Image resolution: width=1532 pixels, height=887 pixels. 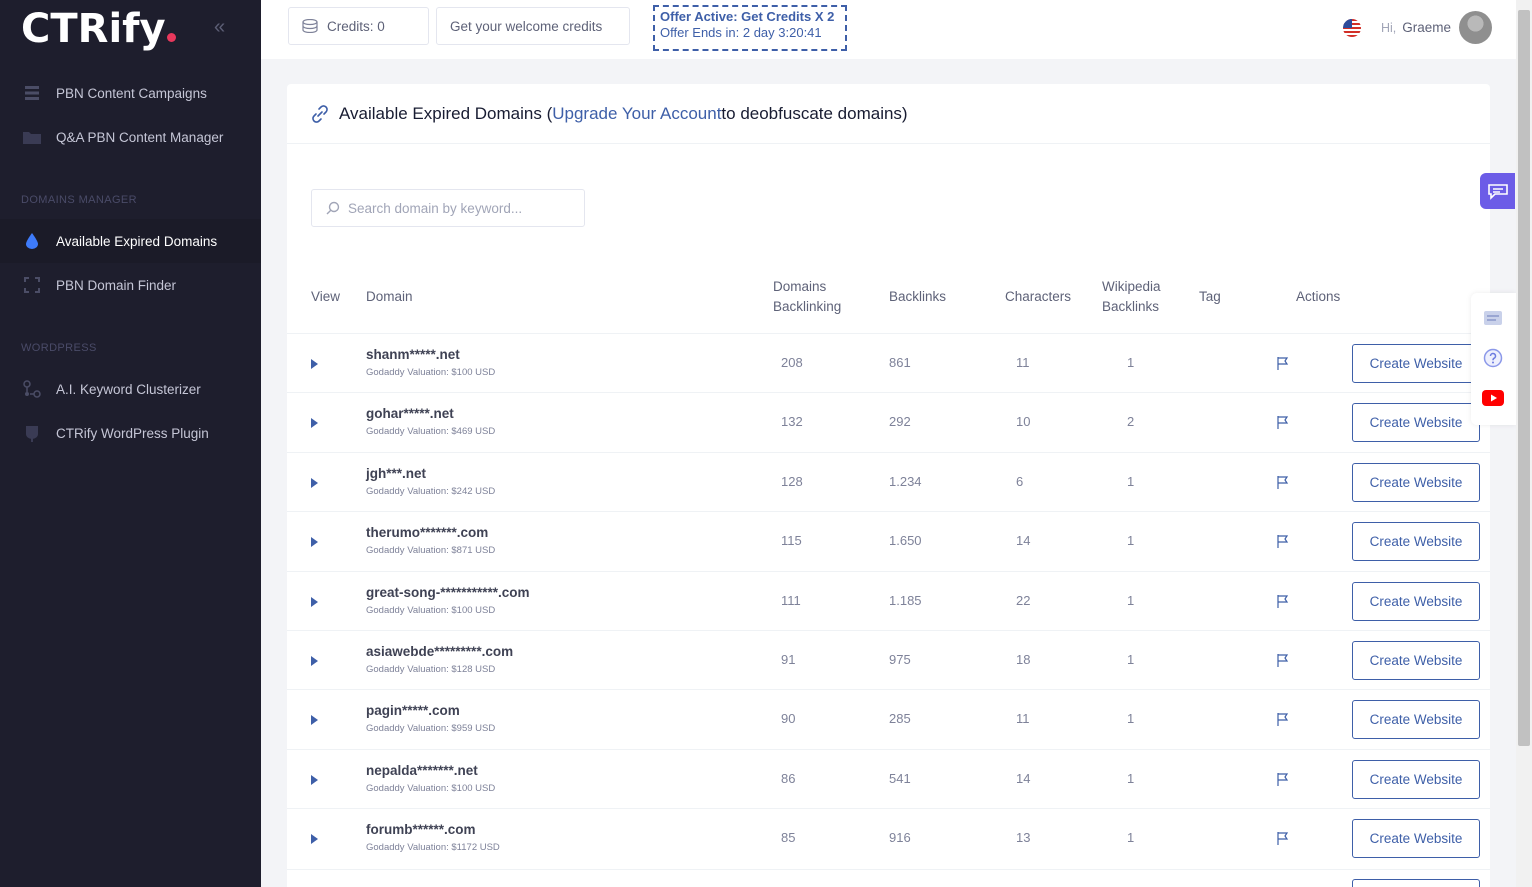 I want to click on sidebar-item-pbn-content-campaigns: PBN Content Campaigns, so click(x=130, y=93).